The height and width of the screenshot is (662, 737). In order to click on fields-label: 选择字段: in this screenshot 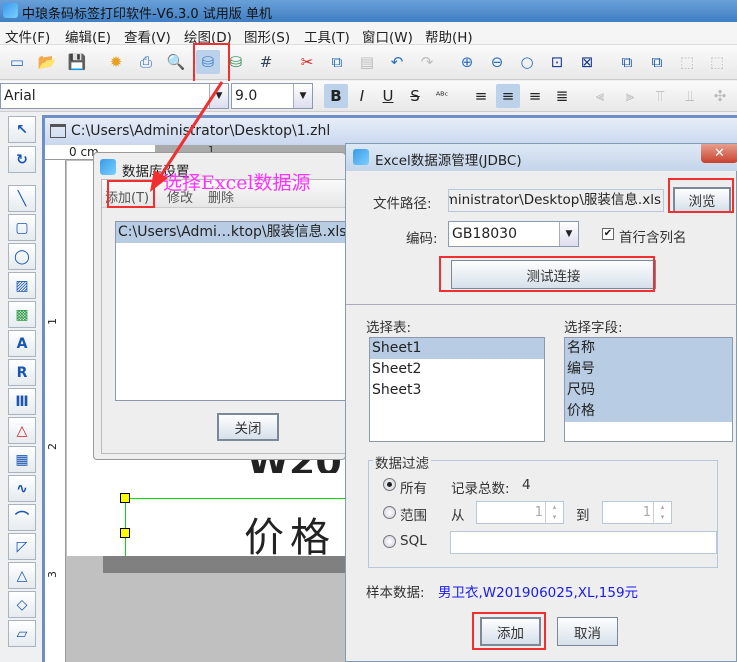, I will do `click(593, 328)`.